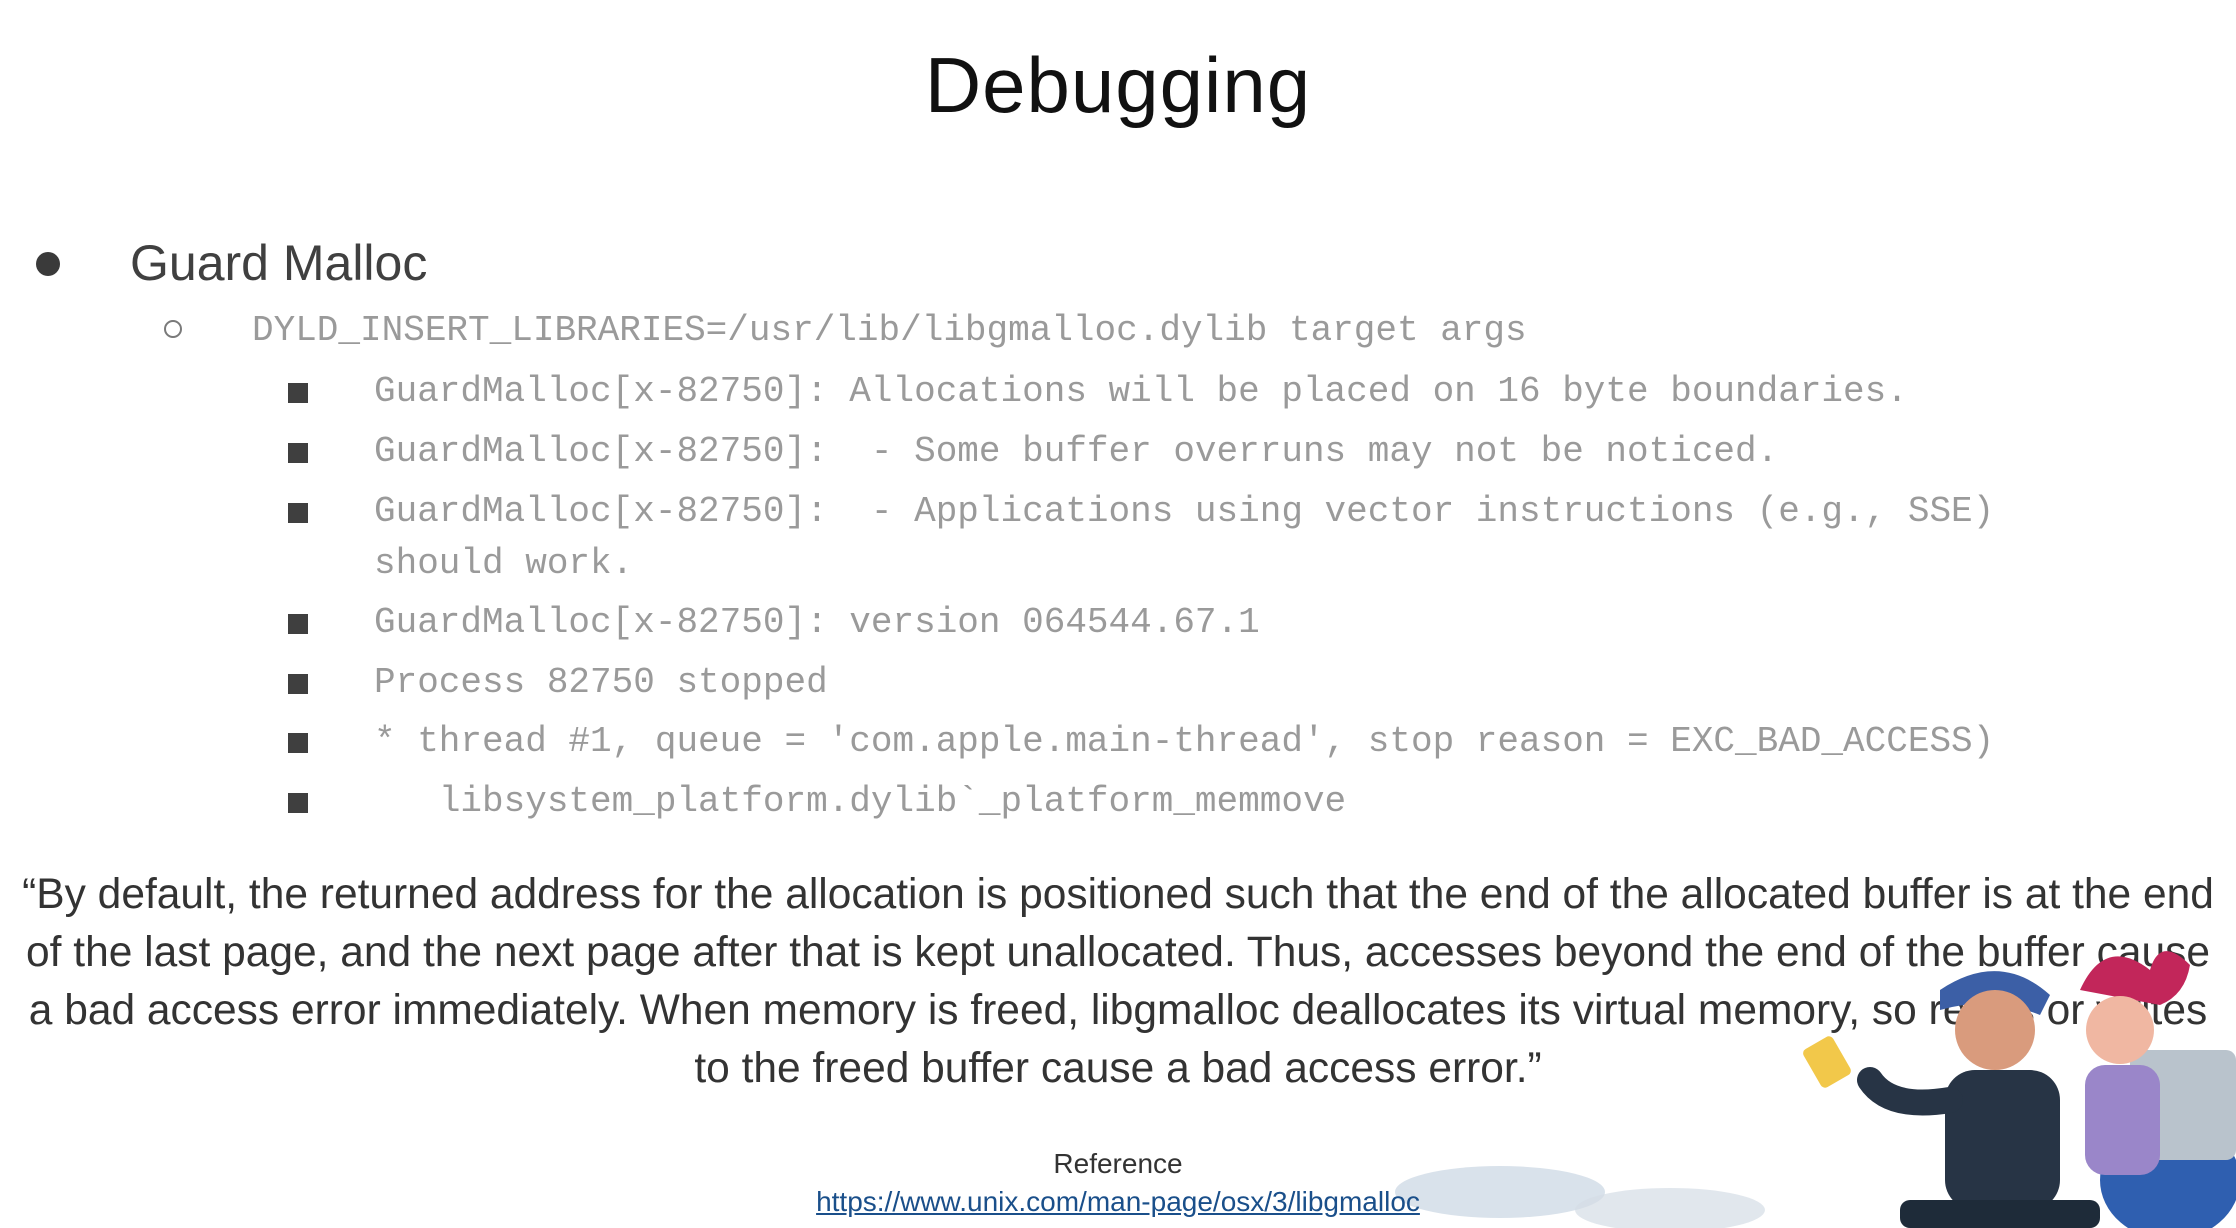  Describe the element at coordinates (48, 264) in the screenshot. I see `bullet-dot` at that location.